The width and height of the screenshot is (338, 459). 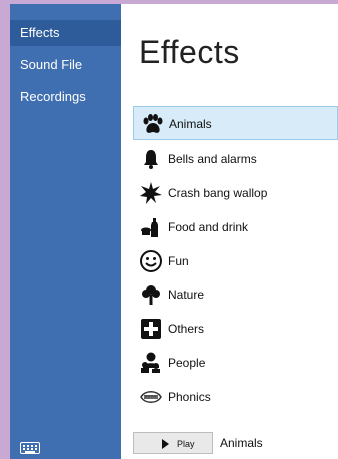 I want to click on explosion-icon, so click(x=151, y=193).